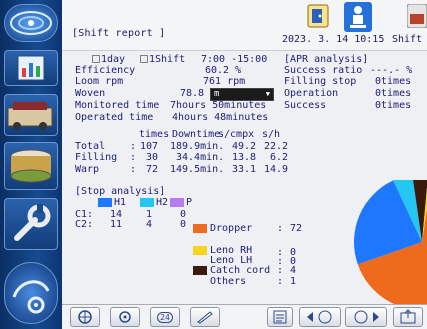  Describe the element at coordinates (393, 93) in the screenshot. I see `apr-value-3: 0times` at that location.